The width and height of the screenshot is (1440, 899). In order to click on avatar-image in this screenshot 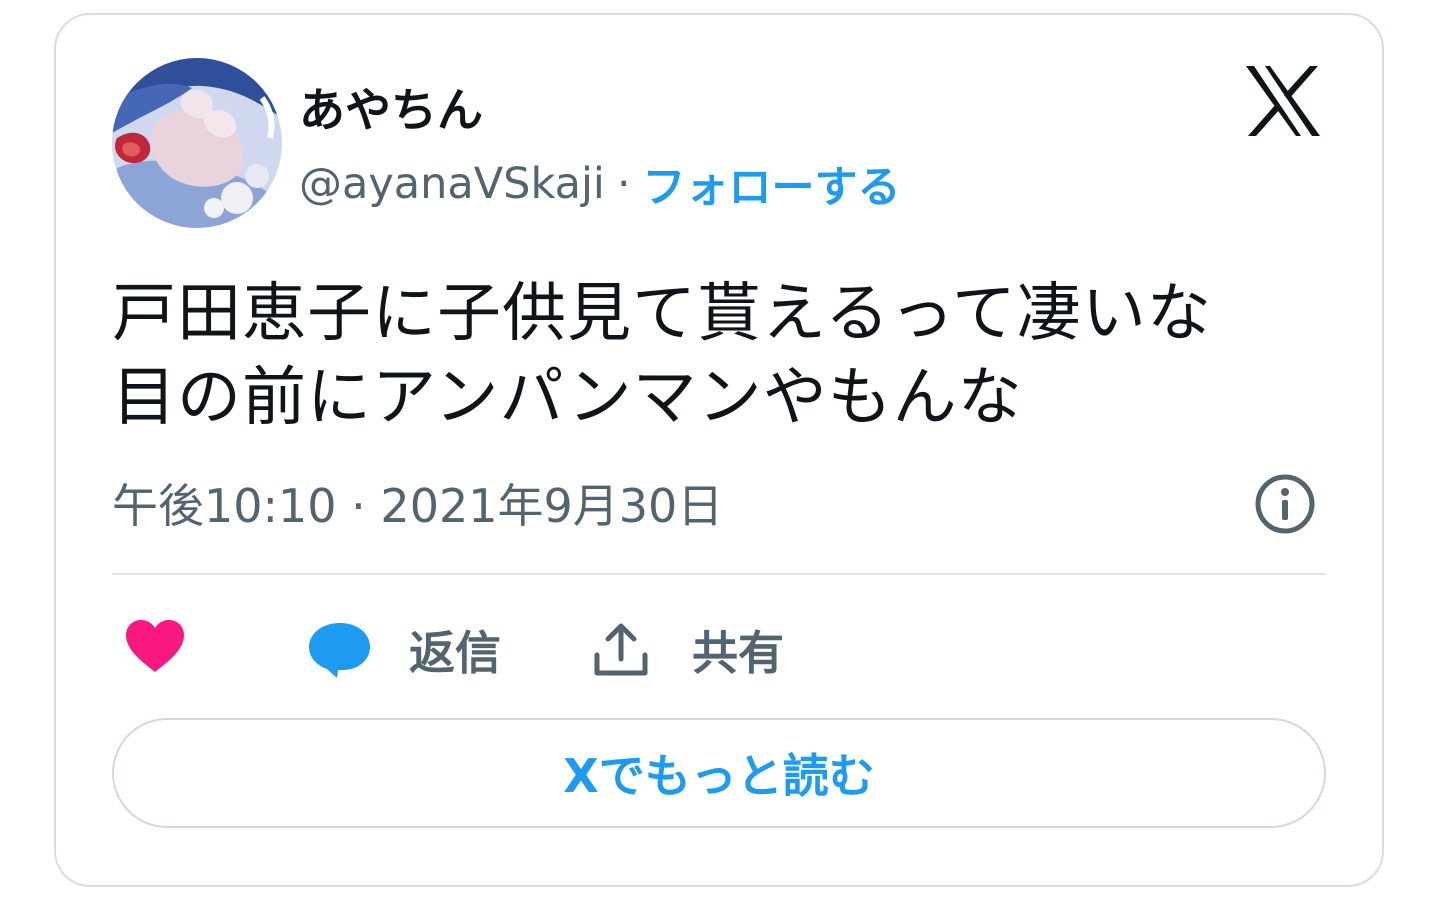, I will do `click(197, 143)`.